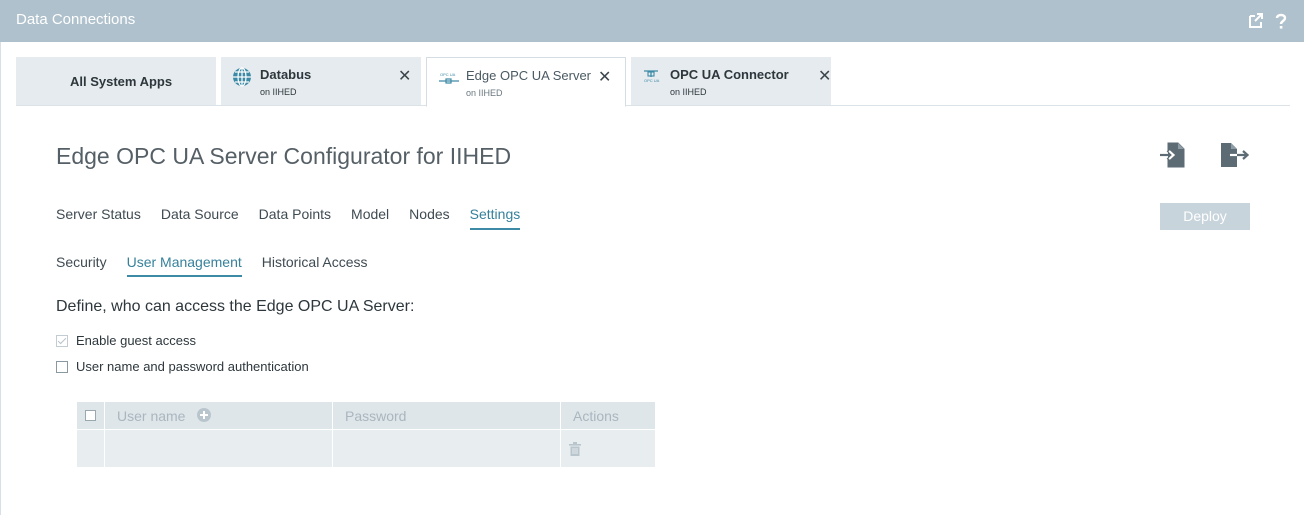  Describe the element at coordinates (528, 75) in the screenshot. I see `tab-label: Edge OPC UA Server` at that location.